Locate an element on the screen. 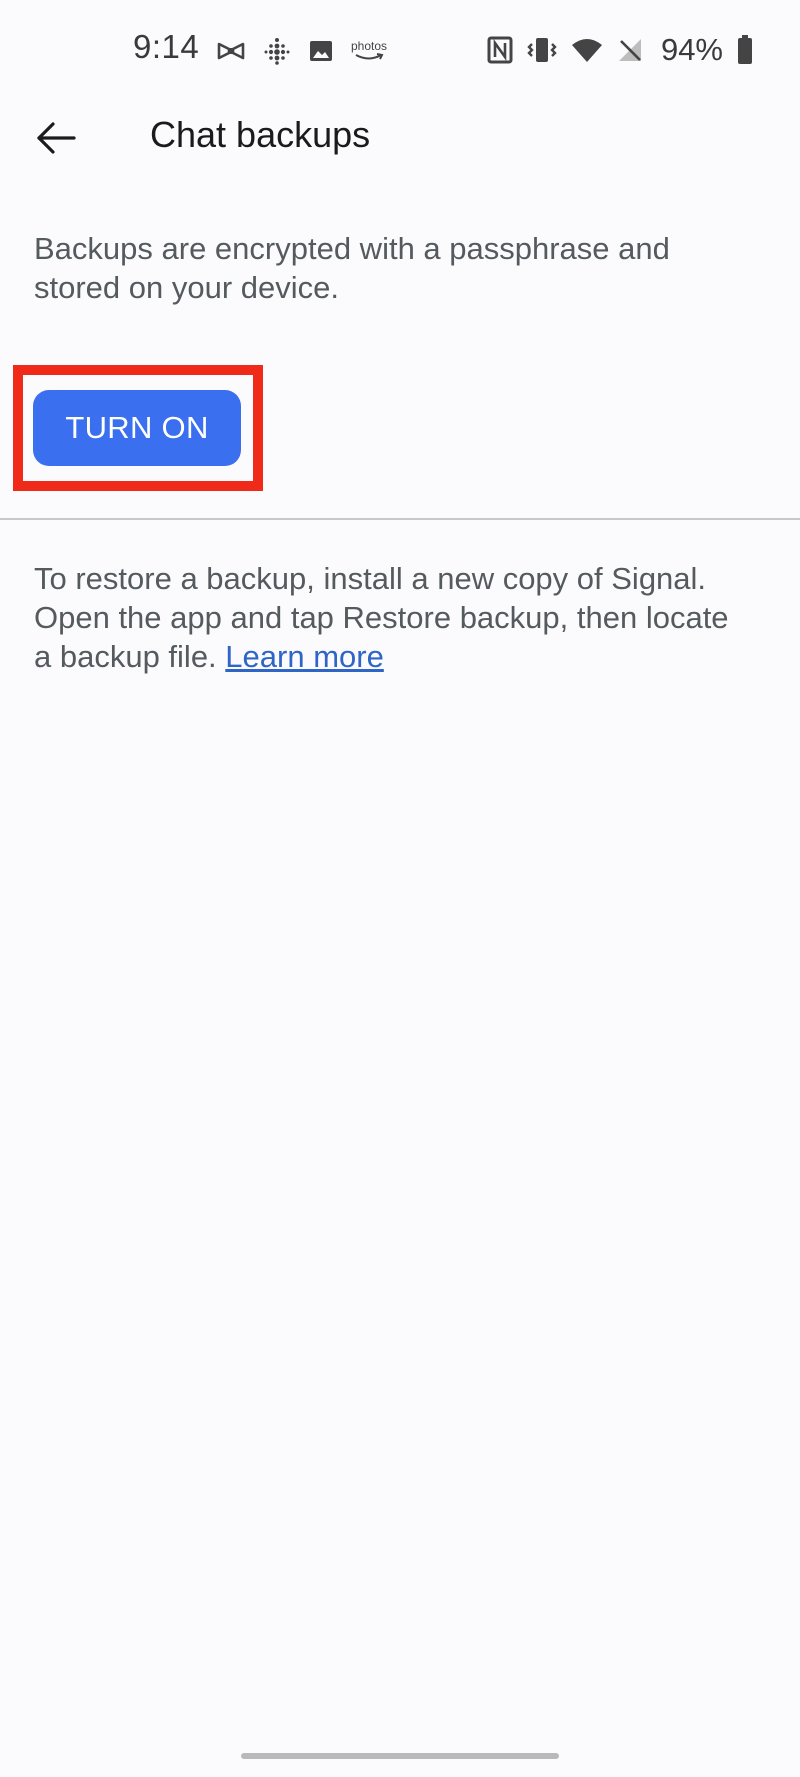 This screenshot has width=800, height=1777. vibrate-icon is located at coordinates (542, 50).